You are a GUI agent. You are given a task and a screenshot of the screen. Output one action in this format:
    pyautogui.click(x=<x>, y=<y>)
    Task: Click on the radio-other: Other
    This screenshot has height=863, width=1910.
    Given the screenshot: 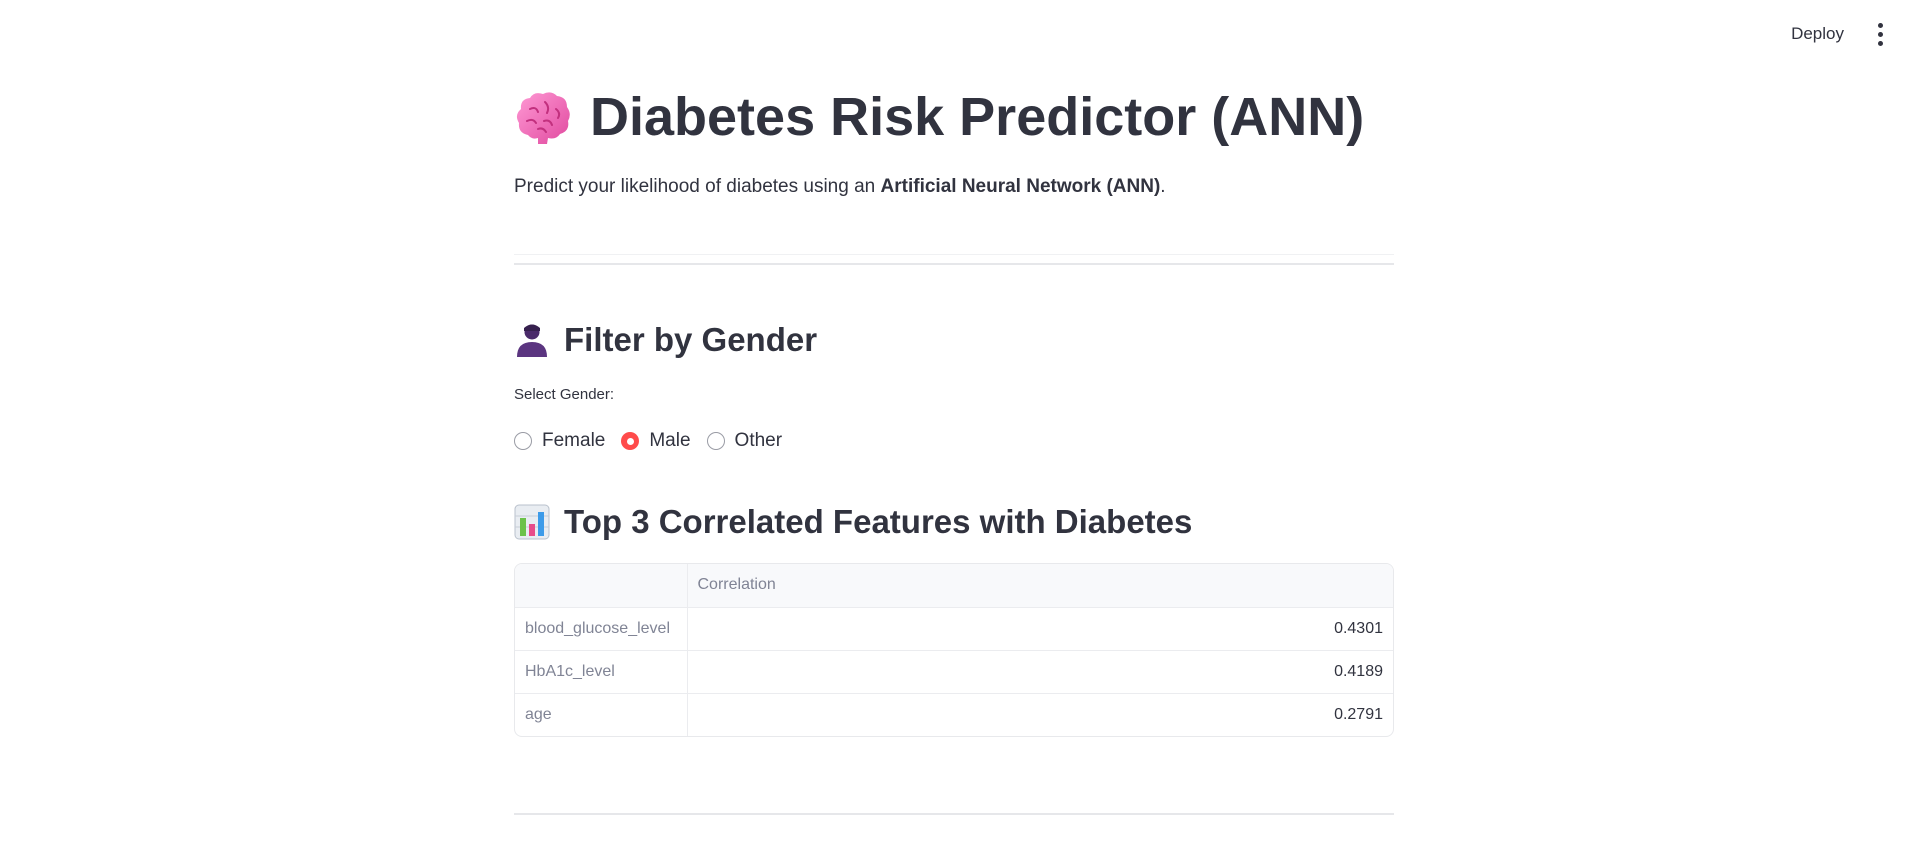 What is the action you would take?
    pyautogui.click(x=744, y=441)
    